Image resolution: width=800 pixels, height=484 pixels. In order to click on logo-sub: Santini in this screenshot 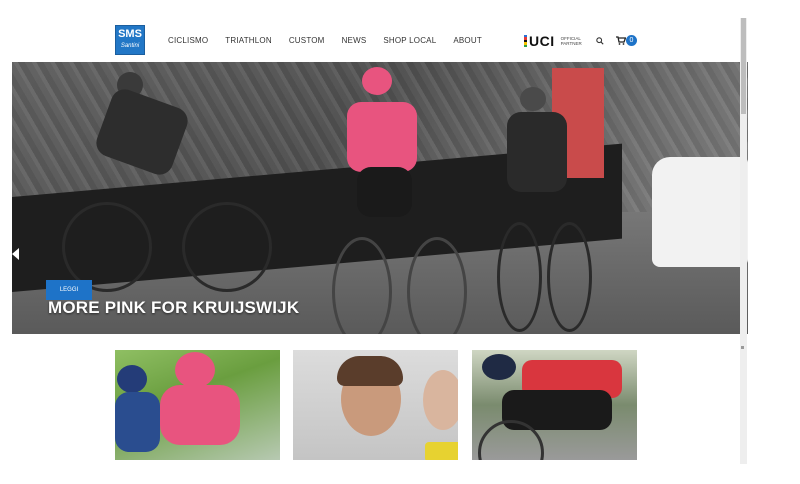, I will do `click(130, 46)`.